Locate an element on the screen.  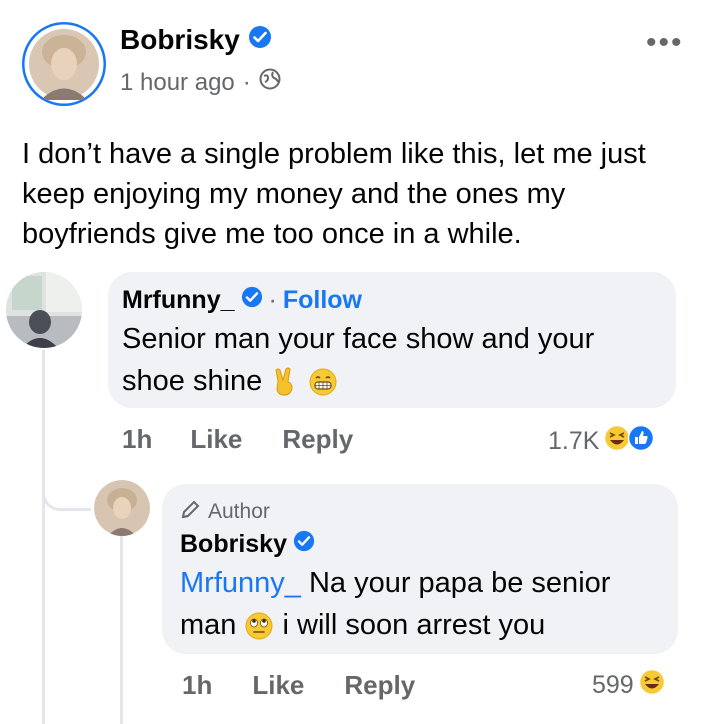
thread-line is located at coordinates (43, 537).